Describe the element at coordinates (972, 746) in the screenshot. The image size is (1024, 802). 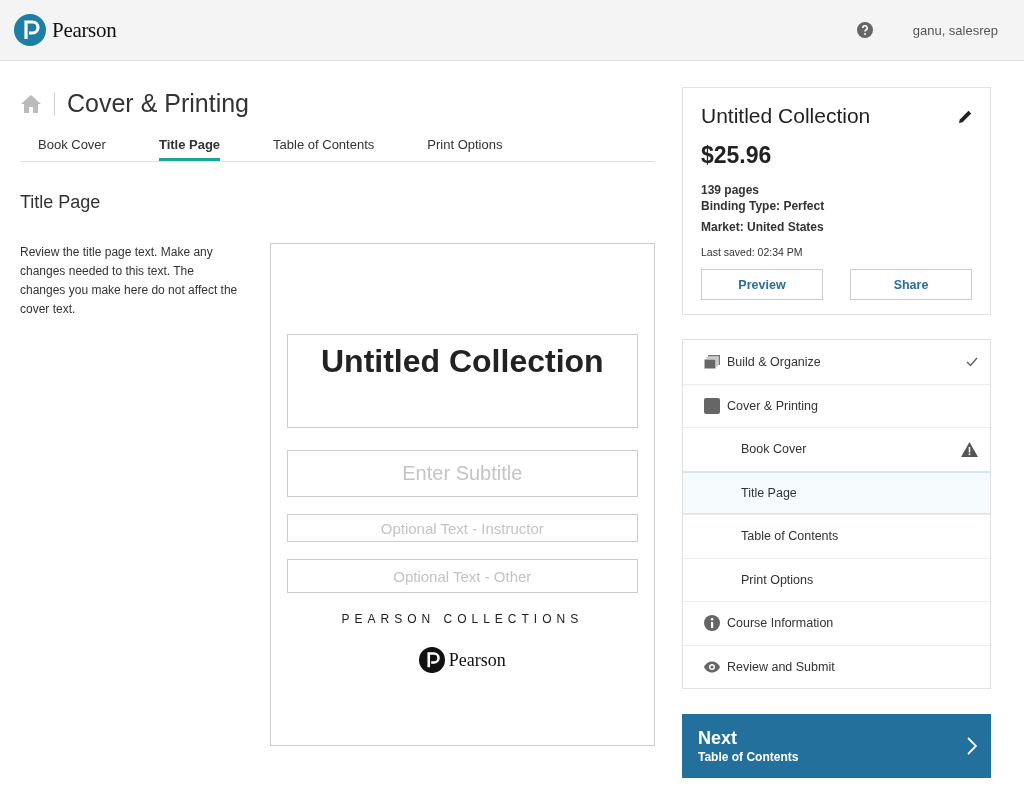
I see `chevron-icon` at that location.